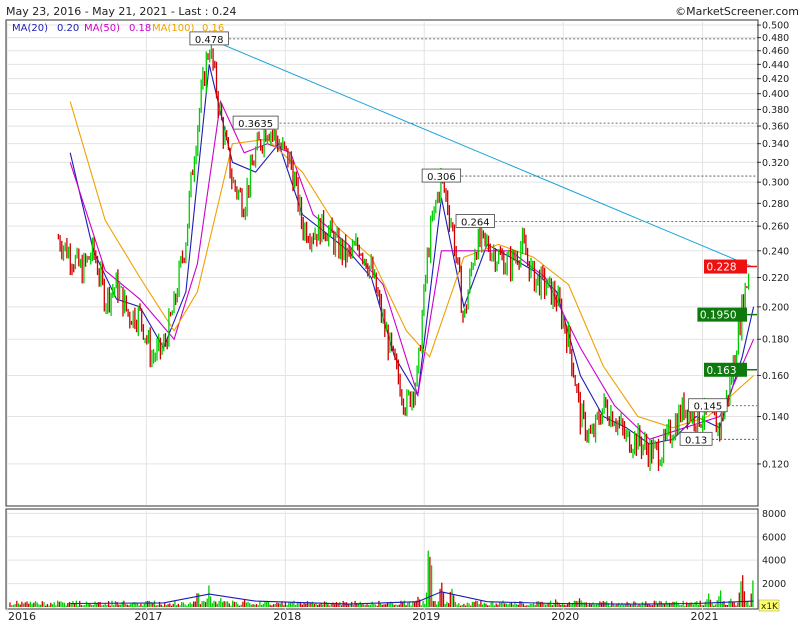 Image resolution: width=805 pixels, height=630 pixels. I want to click on volume-tick-label: 6000, so click(774, 537).